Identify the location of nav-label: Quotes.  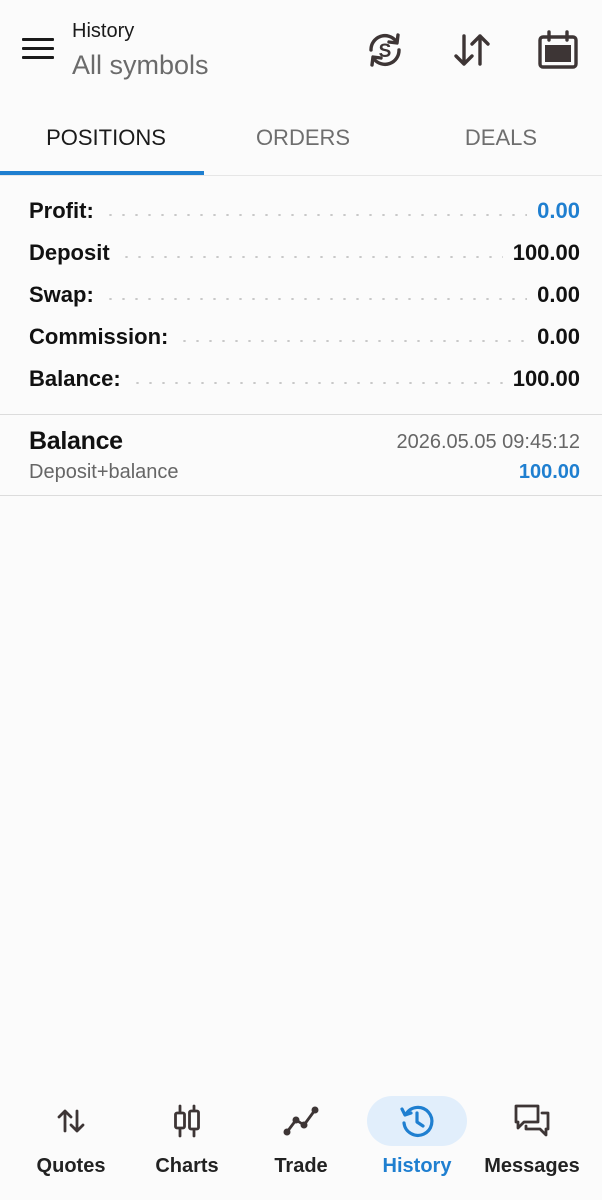
(71, 1166).